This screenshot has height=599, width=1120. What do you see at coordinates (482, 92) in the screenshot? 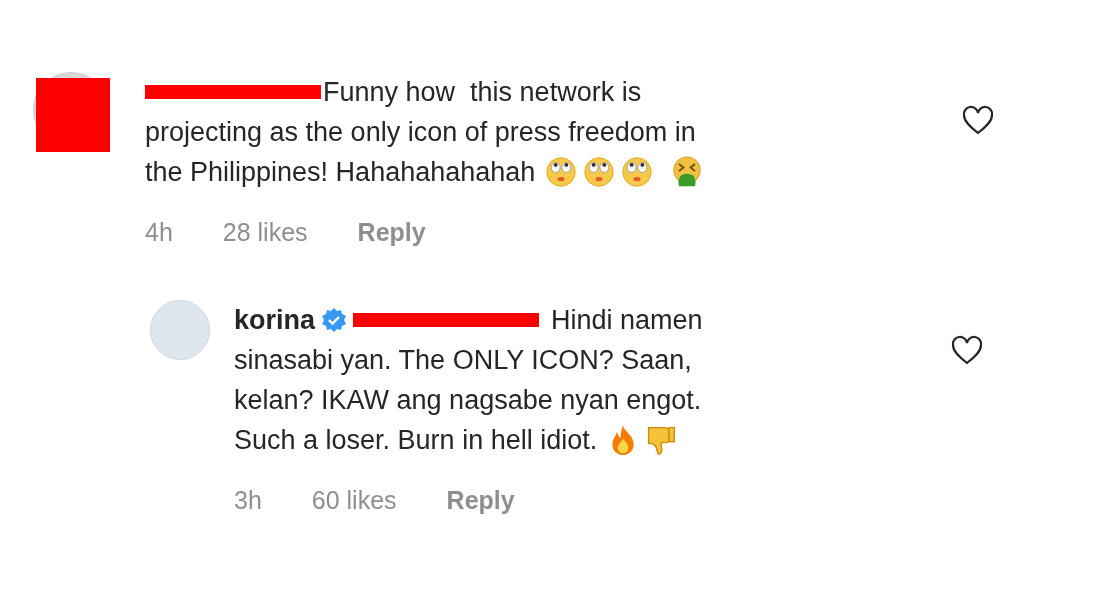
I see `comment-text: Funny how this network is` at bounding box center [482, 92].